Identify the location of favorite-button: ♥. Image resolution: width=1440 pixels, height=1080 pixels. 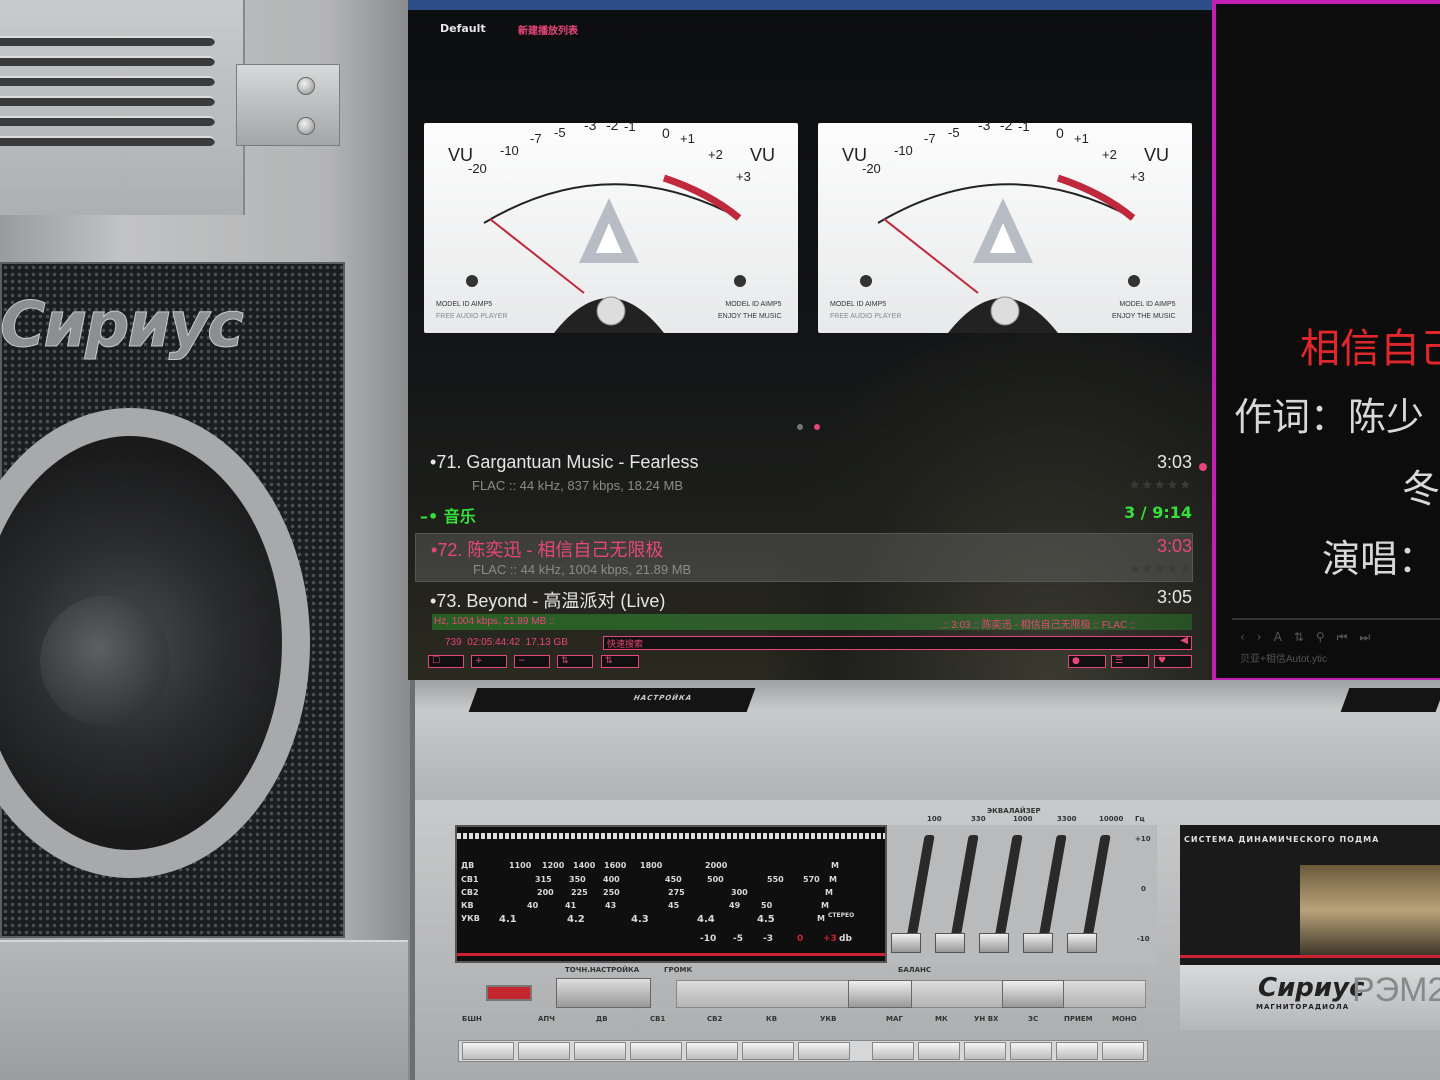
(1173, 661).